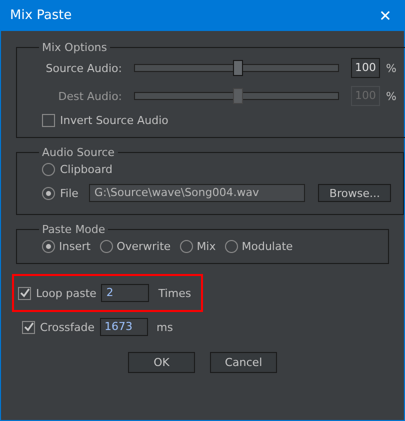 Image resolution: width=405 pixels, height=421 pixels. Describe the element at coordinates (267, 246) in the screenshot. I see `radio-label: Modulate` at that location.